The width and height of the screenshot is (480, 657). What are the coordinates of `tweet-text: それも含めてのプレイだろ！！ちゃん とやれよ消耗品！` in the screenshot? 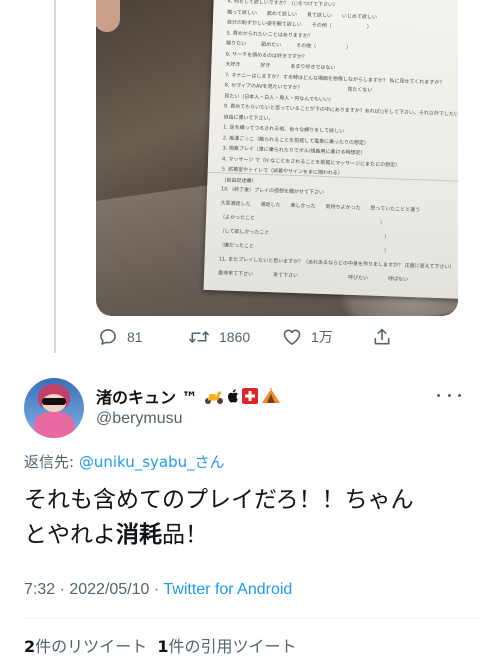 It's located at (244, 518).